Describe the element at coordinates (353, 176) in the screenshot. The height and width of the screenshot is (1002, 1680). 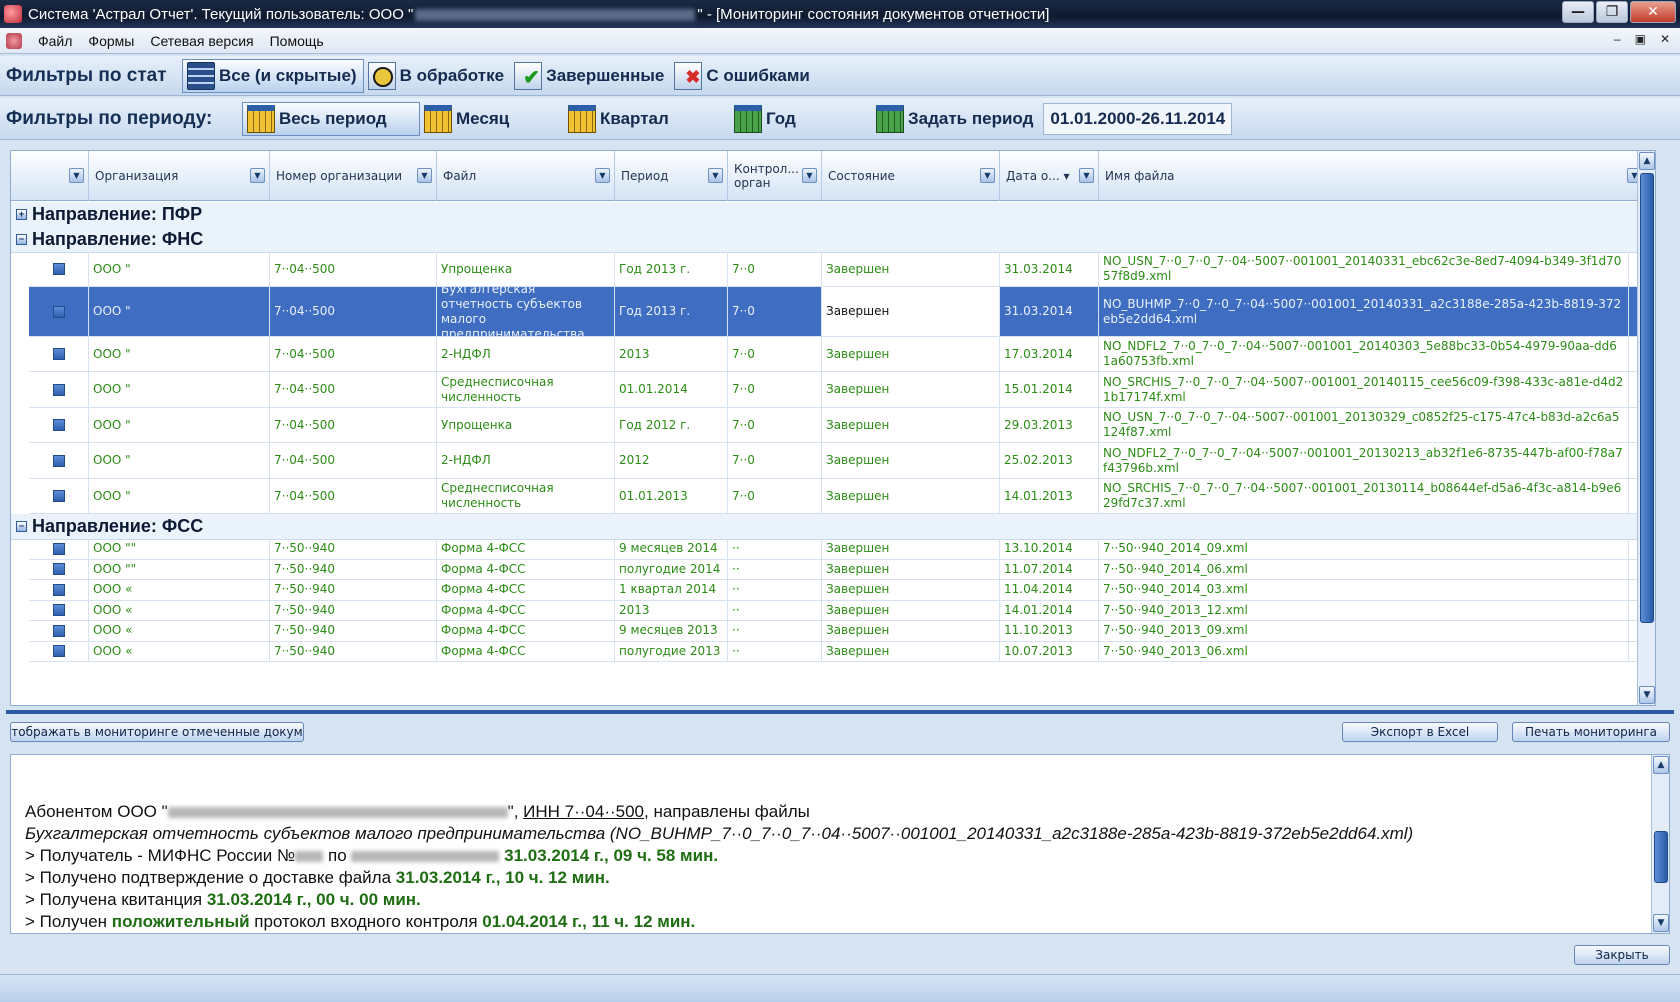
I see `col-org-number-header: Номер организации ▼` at that location.